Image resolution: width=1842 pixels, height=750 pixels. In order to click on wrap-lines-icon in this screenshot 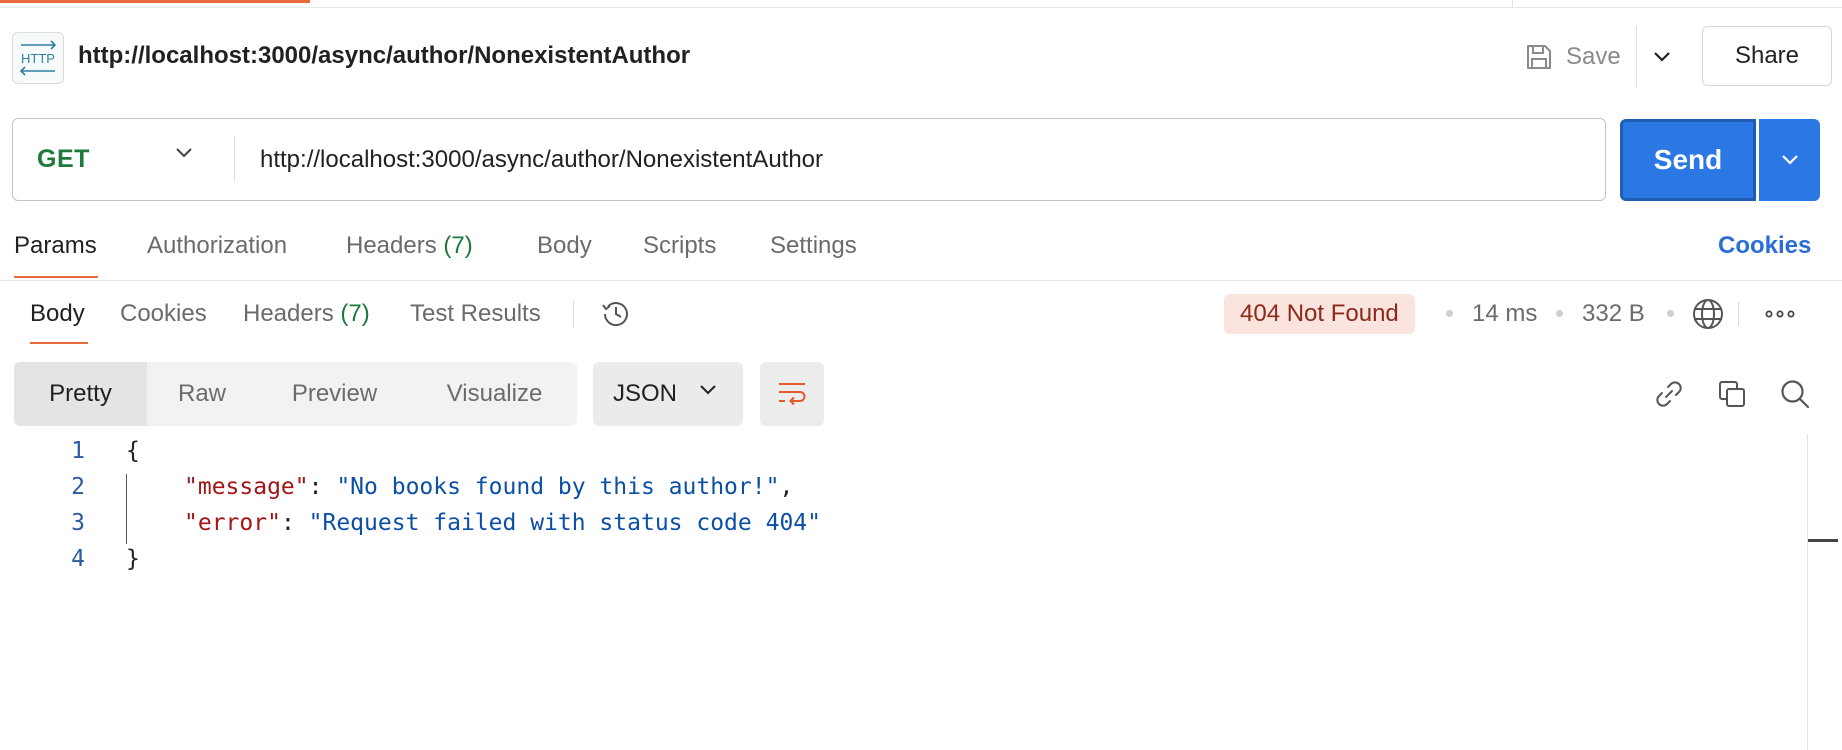, I will do `click(792, 394)`.